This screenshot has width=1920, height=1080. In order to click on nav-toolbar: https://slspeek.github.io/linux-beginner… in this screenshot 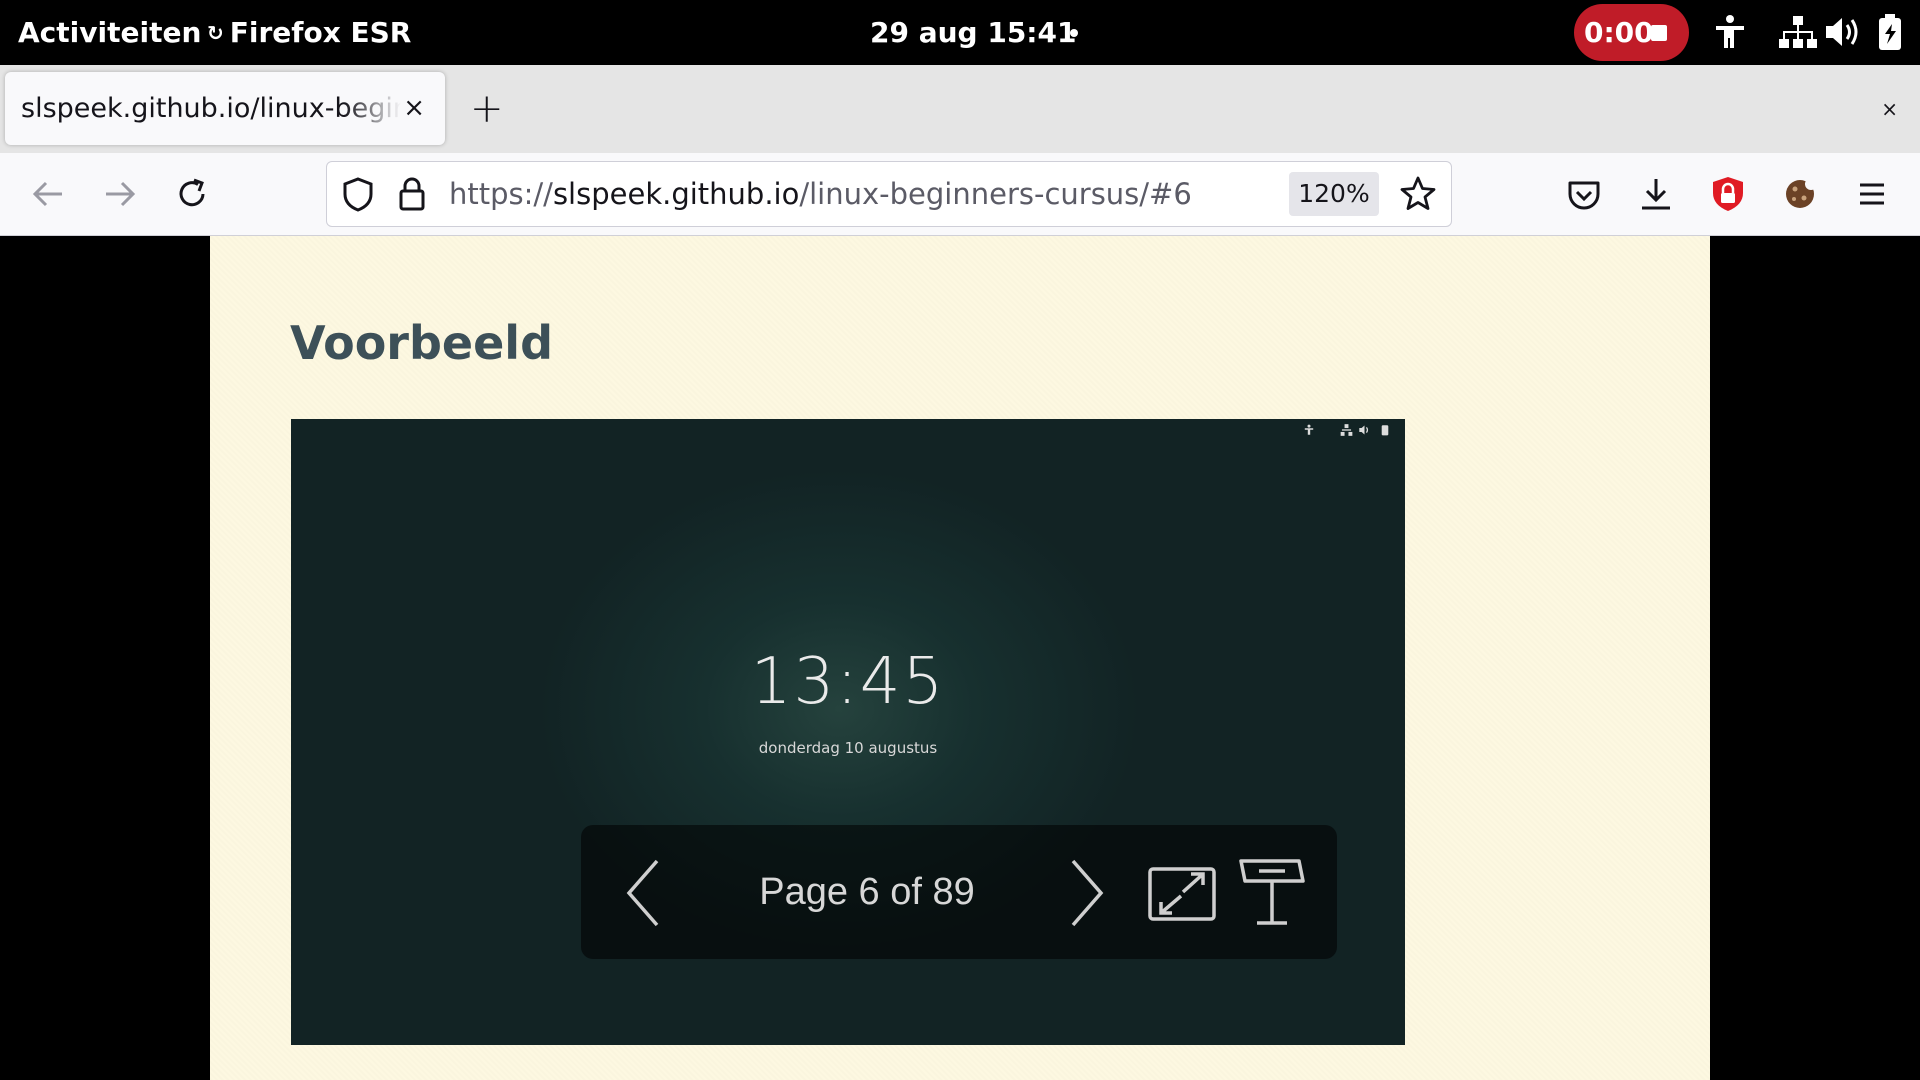, I will do `click(960, 194)`.